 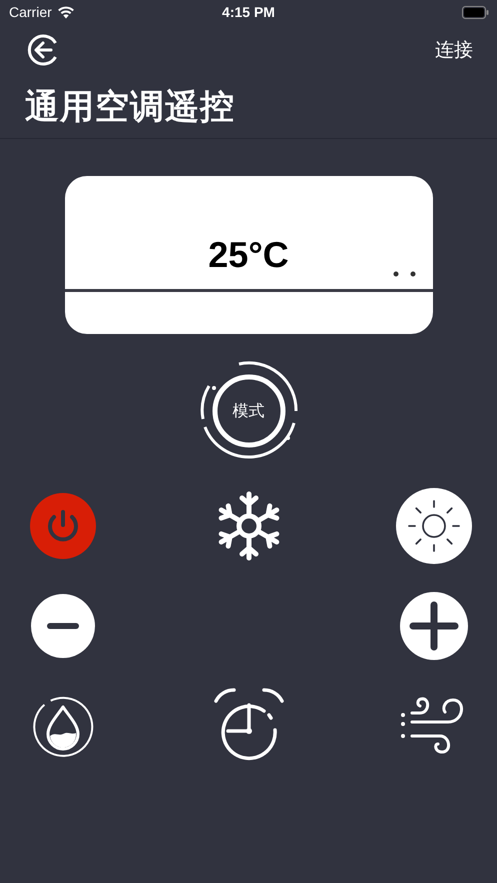 What do you see at coordinates (130, 107) in the screenshot?
I see `page-title: 通用空调遥控` at bounding box center [130, 107].